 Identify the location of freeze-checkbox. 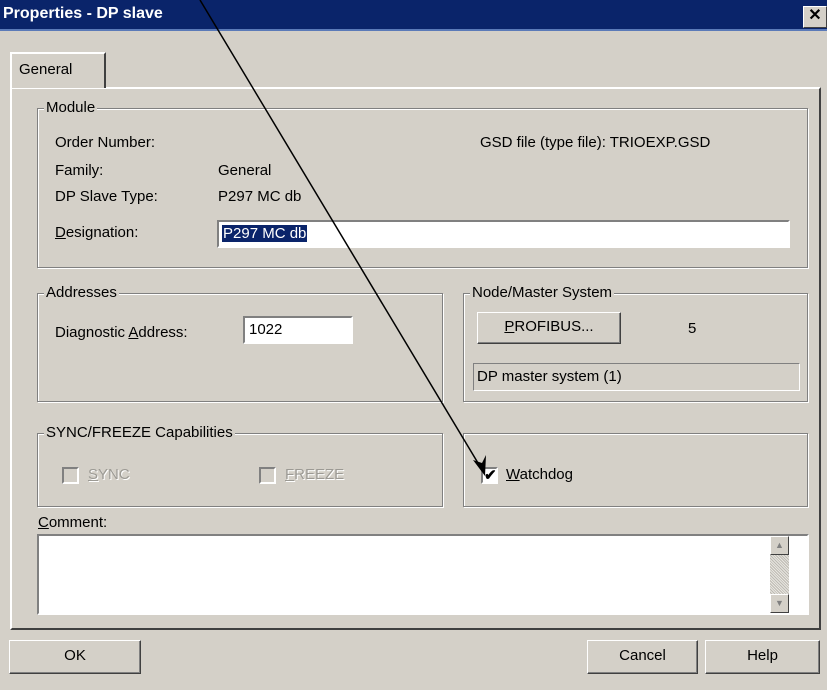
(267, 475).